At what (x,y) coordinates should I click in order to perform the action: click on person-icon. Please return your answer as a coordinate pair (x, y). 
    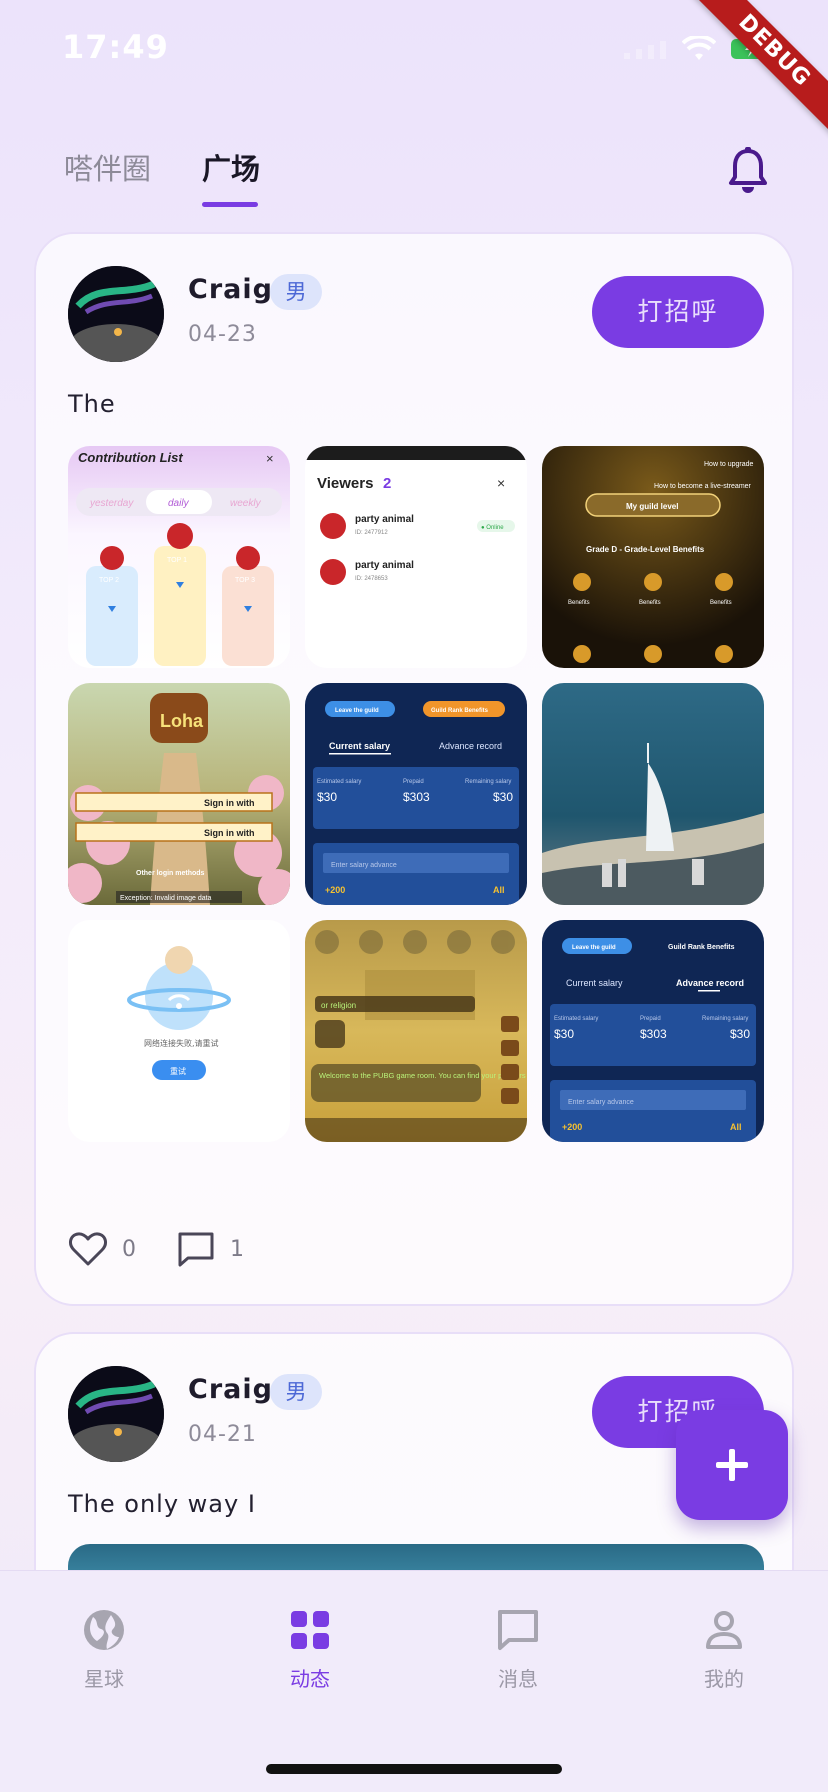
    Looking at the image, I should click on (724, 1630).